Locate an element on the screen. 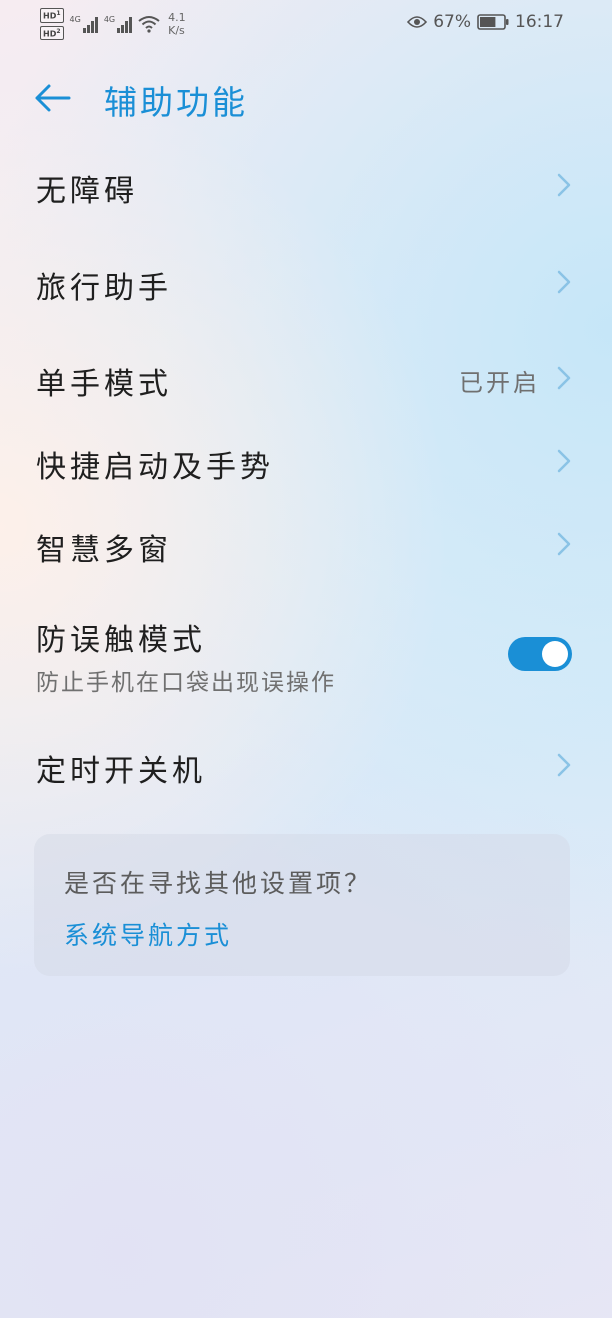 The image size is (612, 1318). suggestion-card-title: 是否在寻找其他设置项？ is located at coordinates (218, 883).